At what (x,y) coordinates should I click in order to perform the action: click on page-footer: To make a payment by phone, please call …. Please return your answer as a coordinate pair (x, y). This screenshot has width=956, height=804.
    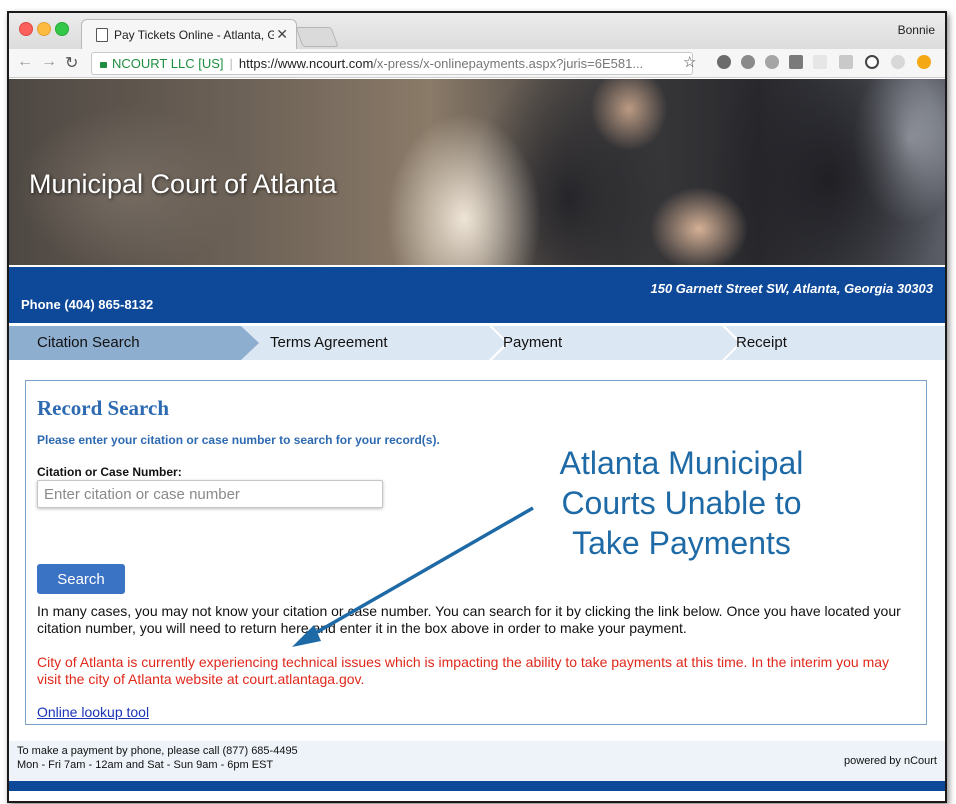
    Looking at the image, I should click on (477, 761).